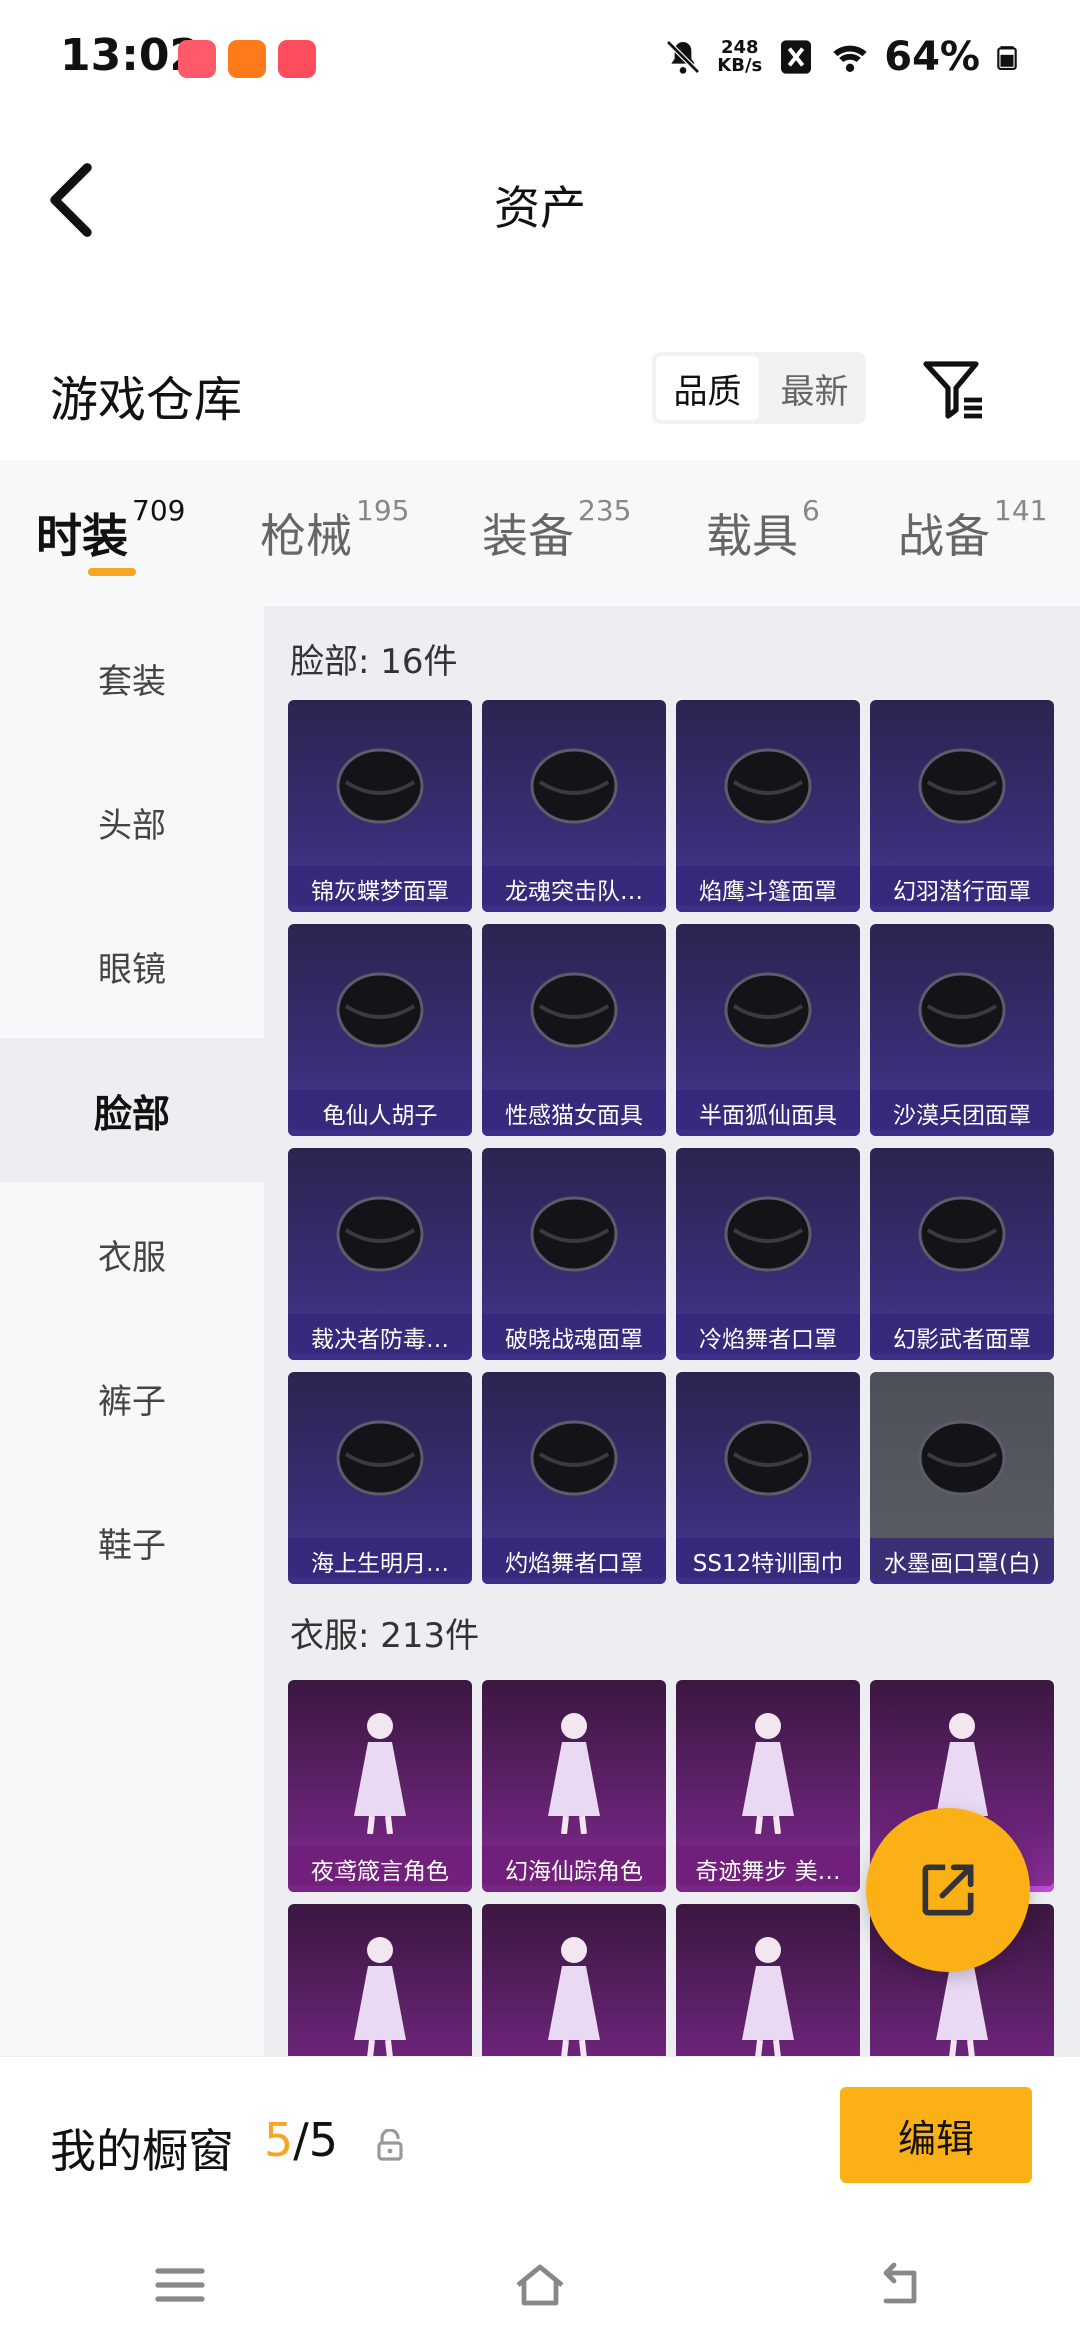 This screenshot has width=1080, height=2344. Describe the element at coordinates (390, 2145) in the screenshot. I see `lock-icon` at that location.